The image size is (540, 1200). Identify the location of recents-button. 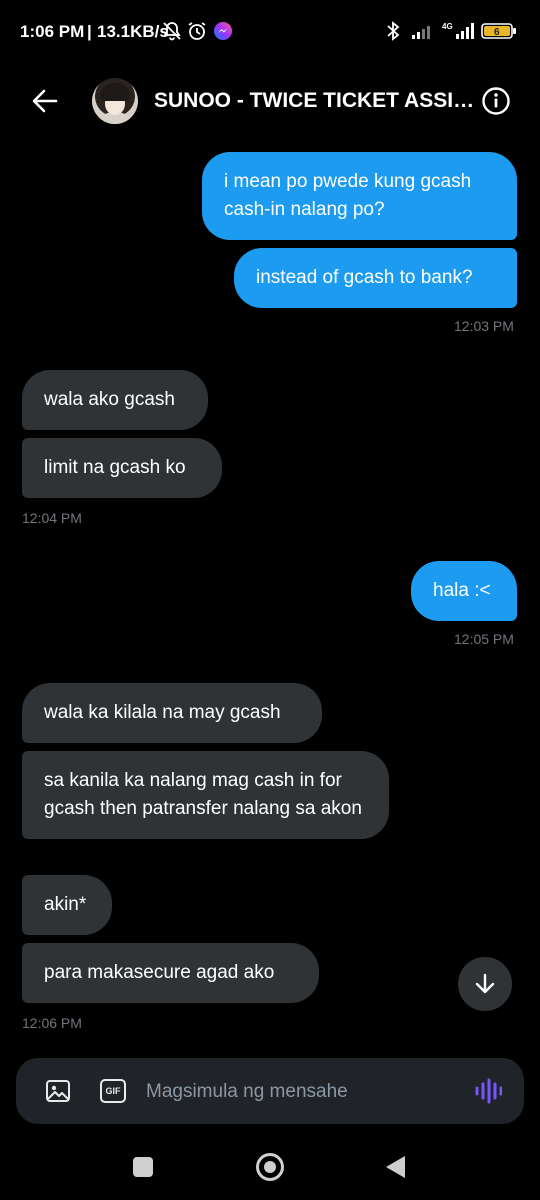
(143, 1167).